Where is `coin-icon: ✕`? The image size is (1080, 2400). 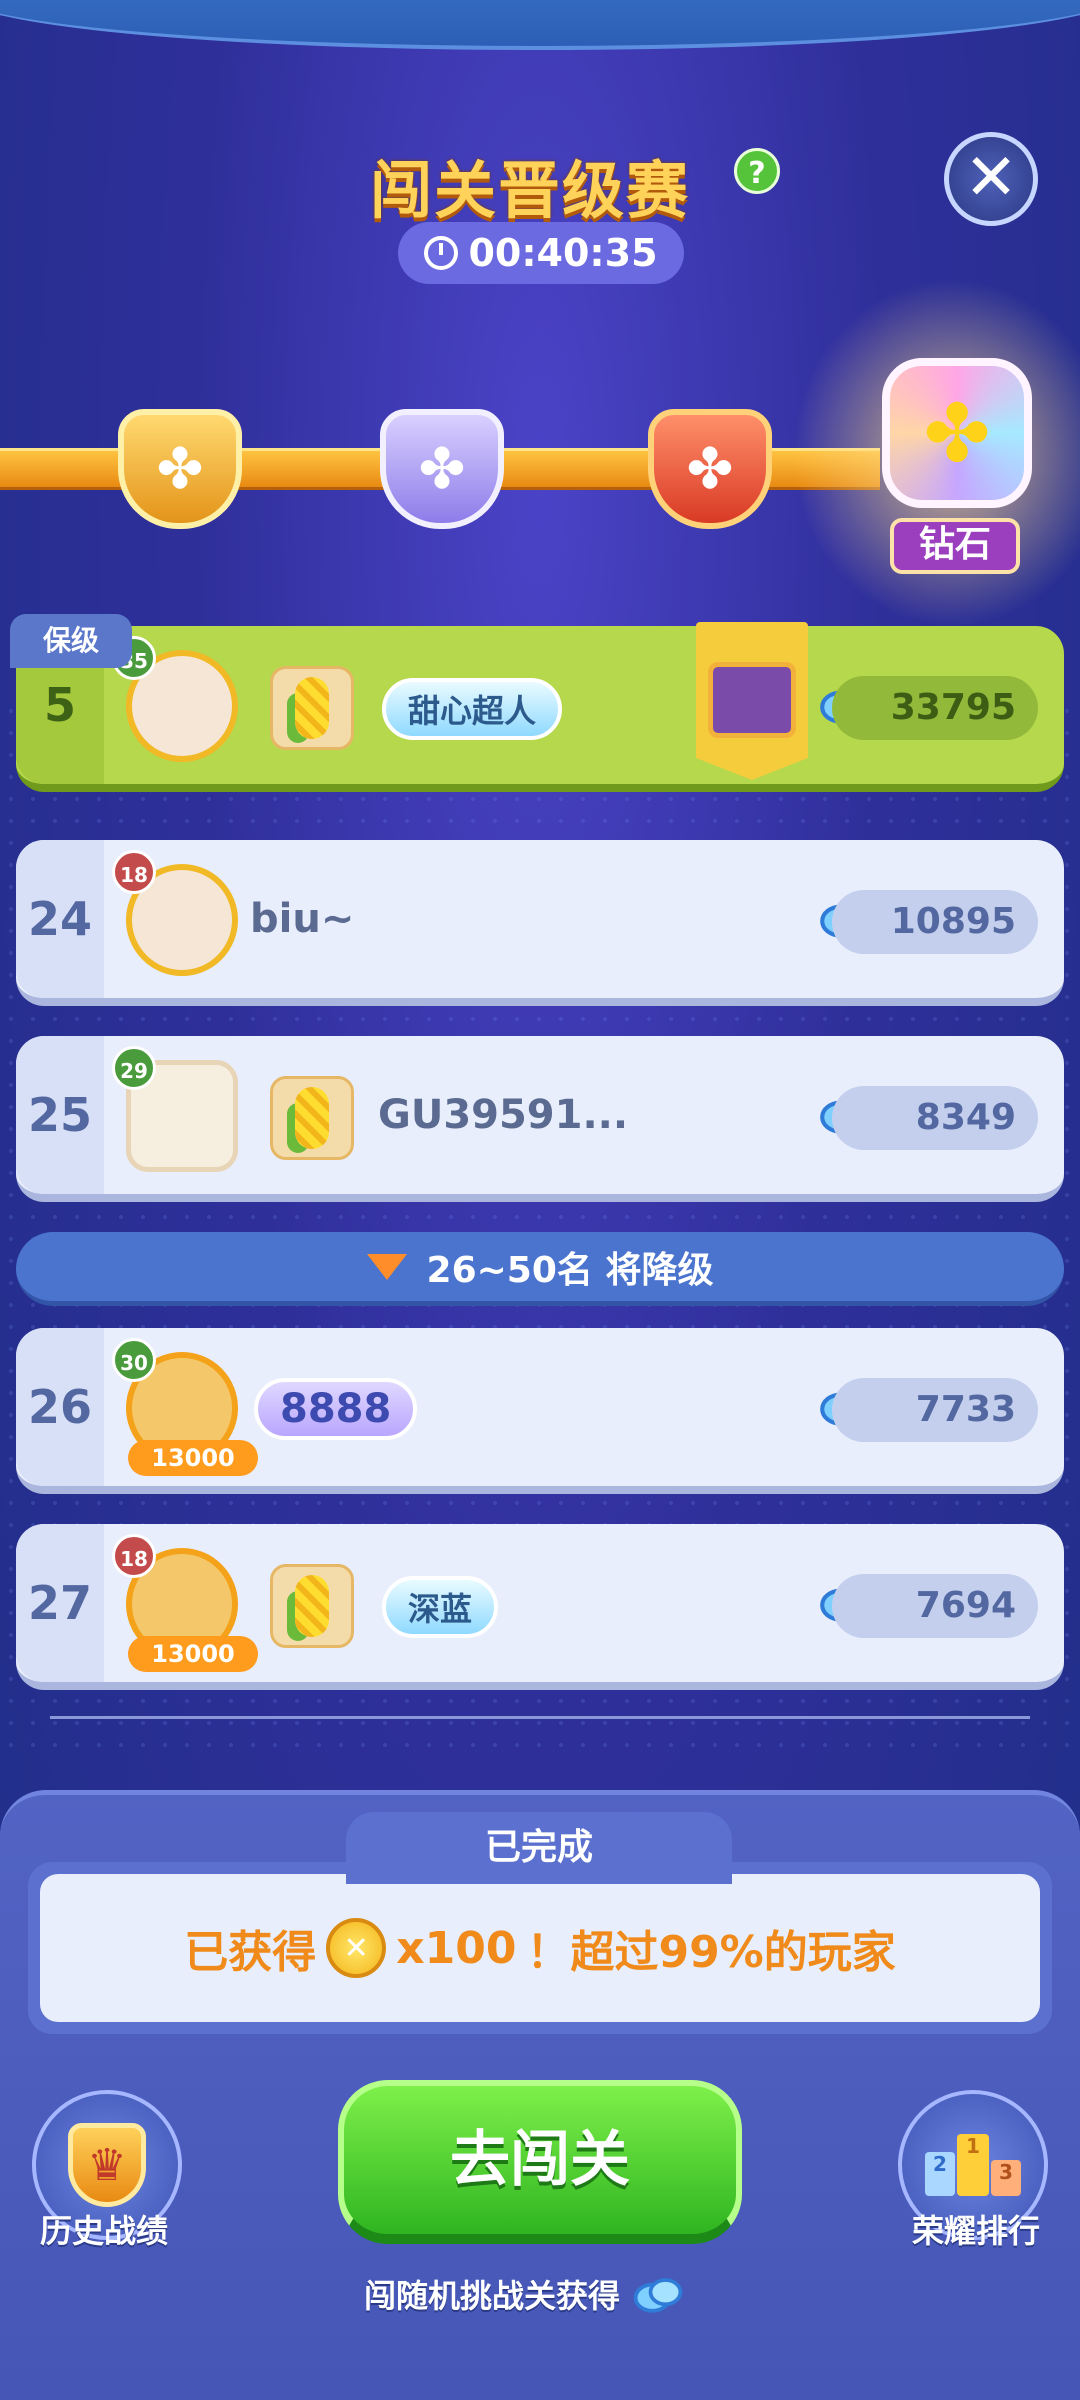
coin-icon: ✕ is located at coordinates (356, 1948).